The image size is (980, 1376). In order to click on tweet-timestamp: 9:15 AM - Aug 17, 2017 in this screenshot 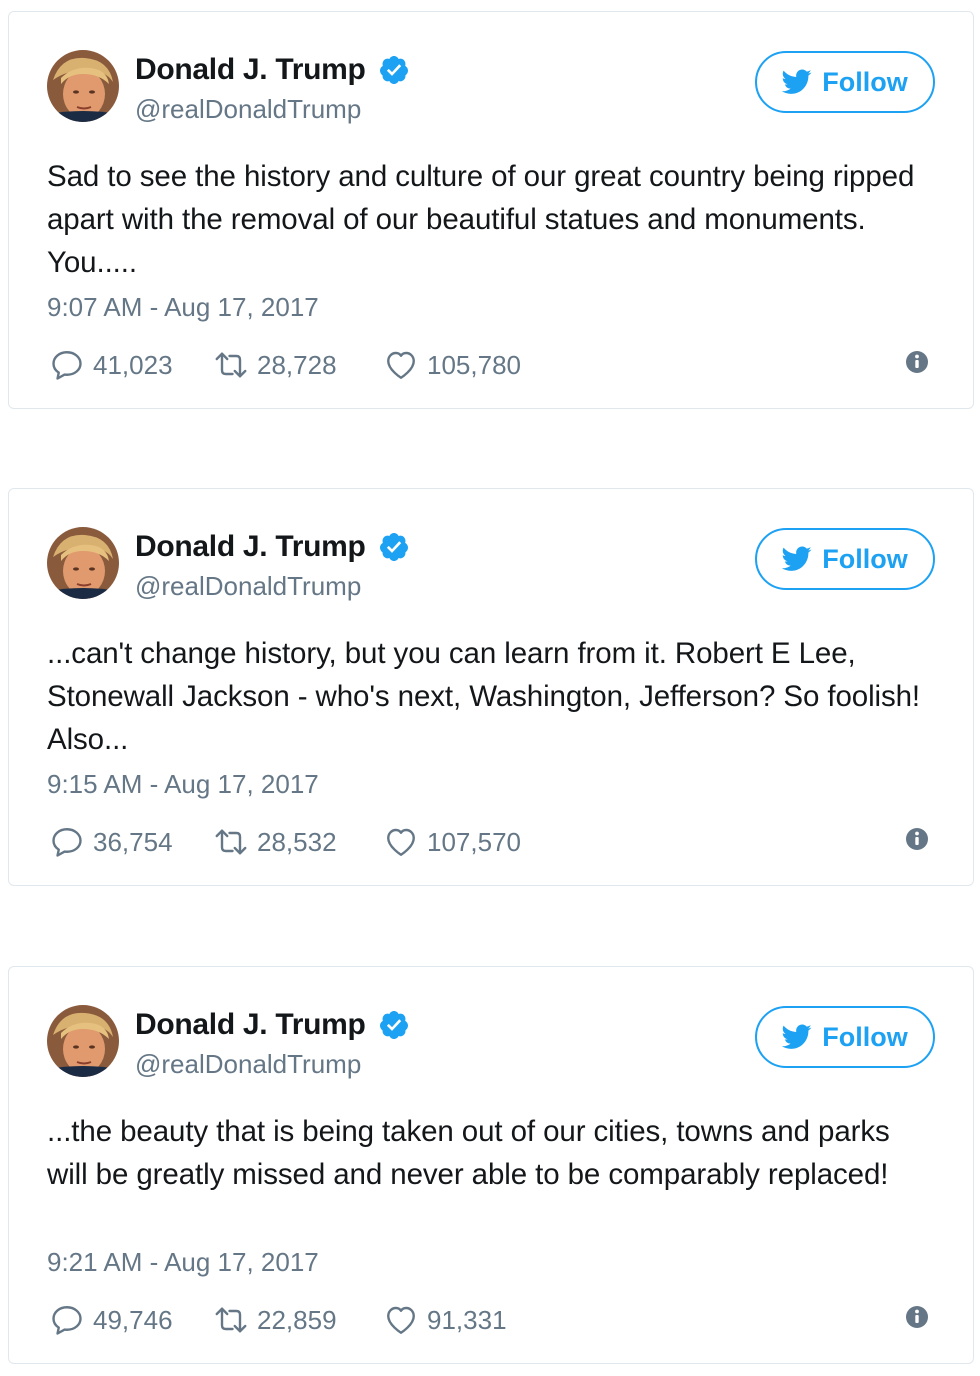, I will do `click(183, 784)`.